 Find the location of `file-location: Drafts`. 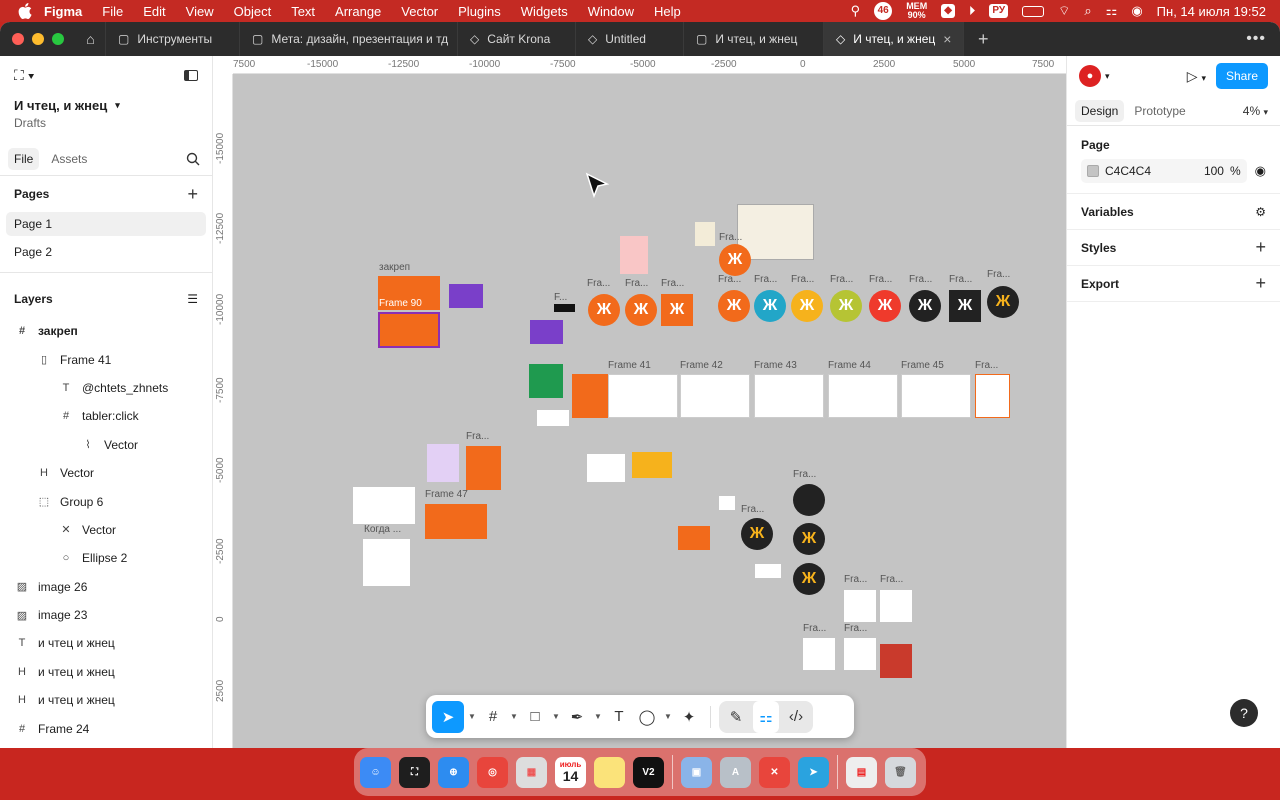

file-location: Drafts is located at coordinates (106, 125).